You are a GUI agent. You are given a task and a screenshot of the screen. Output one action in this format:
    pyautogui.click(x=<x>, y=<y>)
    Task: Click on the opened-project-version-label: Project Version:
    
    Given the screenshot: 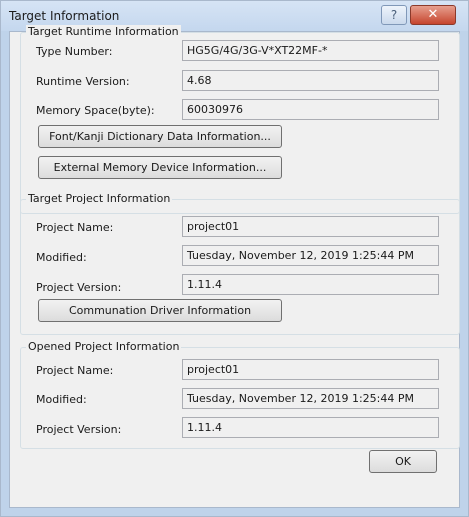 What is the action you would take?
    pyautogui.click(x=79, y=429)
    